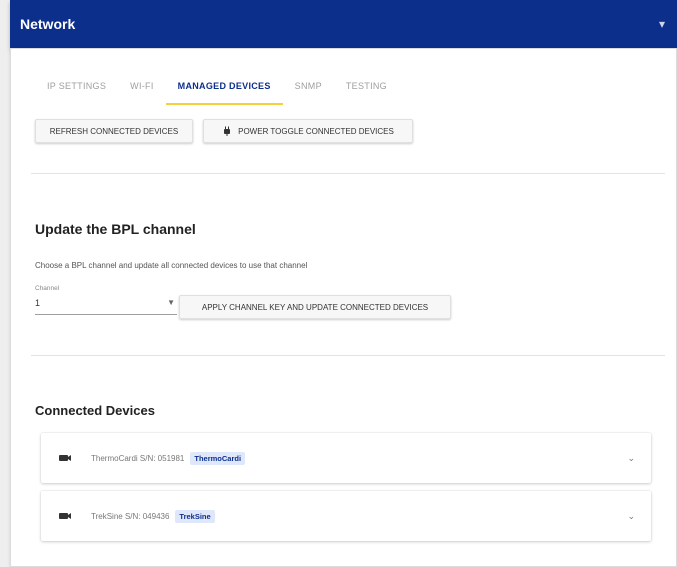 The image size is (677, 567). I want to click on channel-value-field: 1 ▼, so click(106, 305).